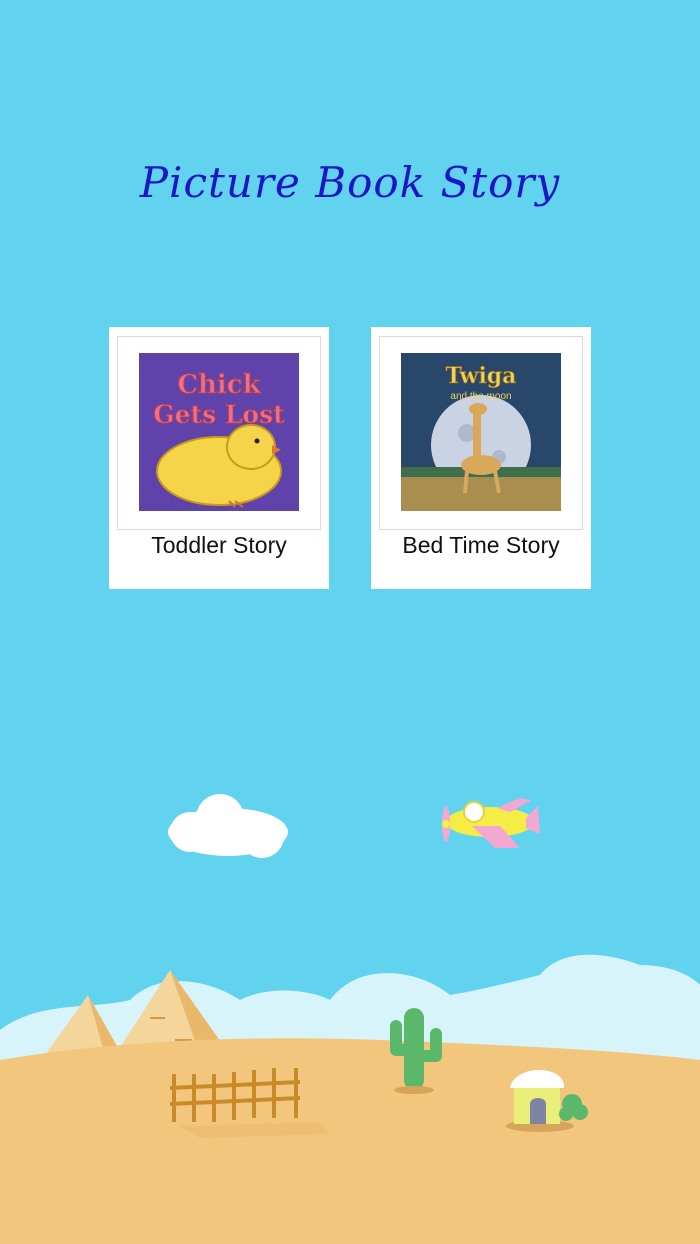  Describe the element at coordinates (228, 826) in the screenshot. I see `cloud-icon` at that location.